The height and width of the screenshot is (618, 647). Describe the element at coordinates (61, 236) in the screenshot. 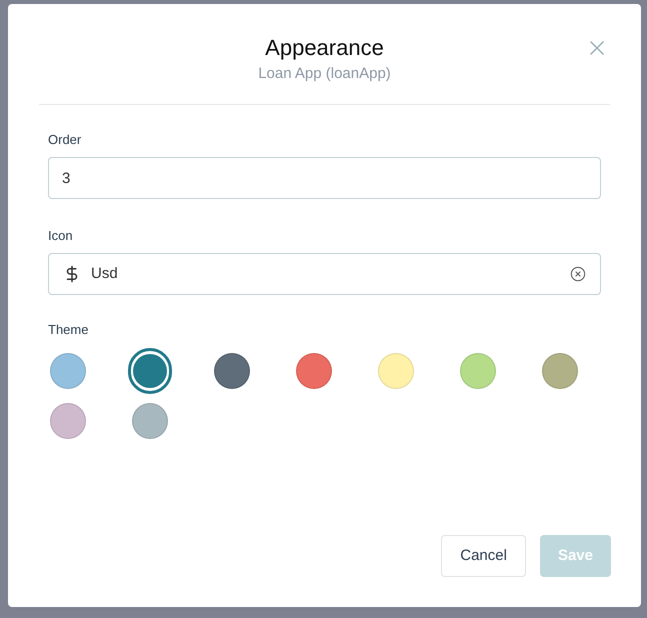

I see `field-label: Icon` at that location.